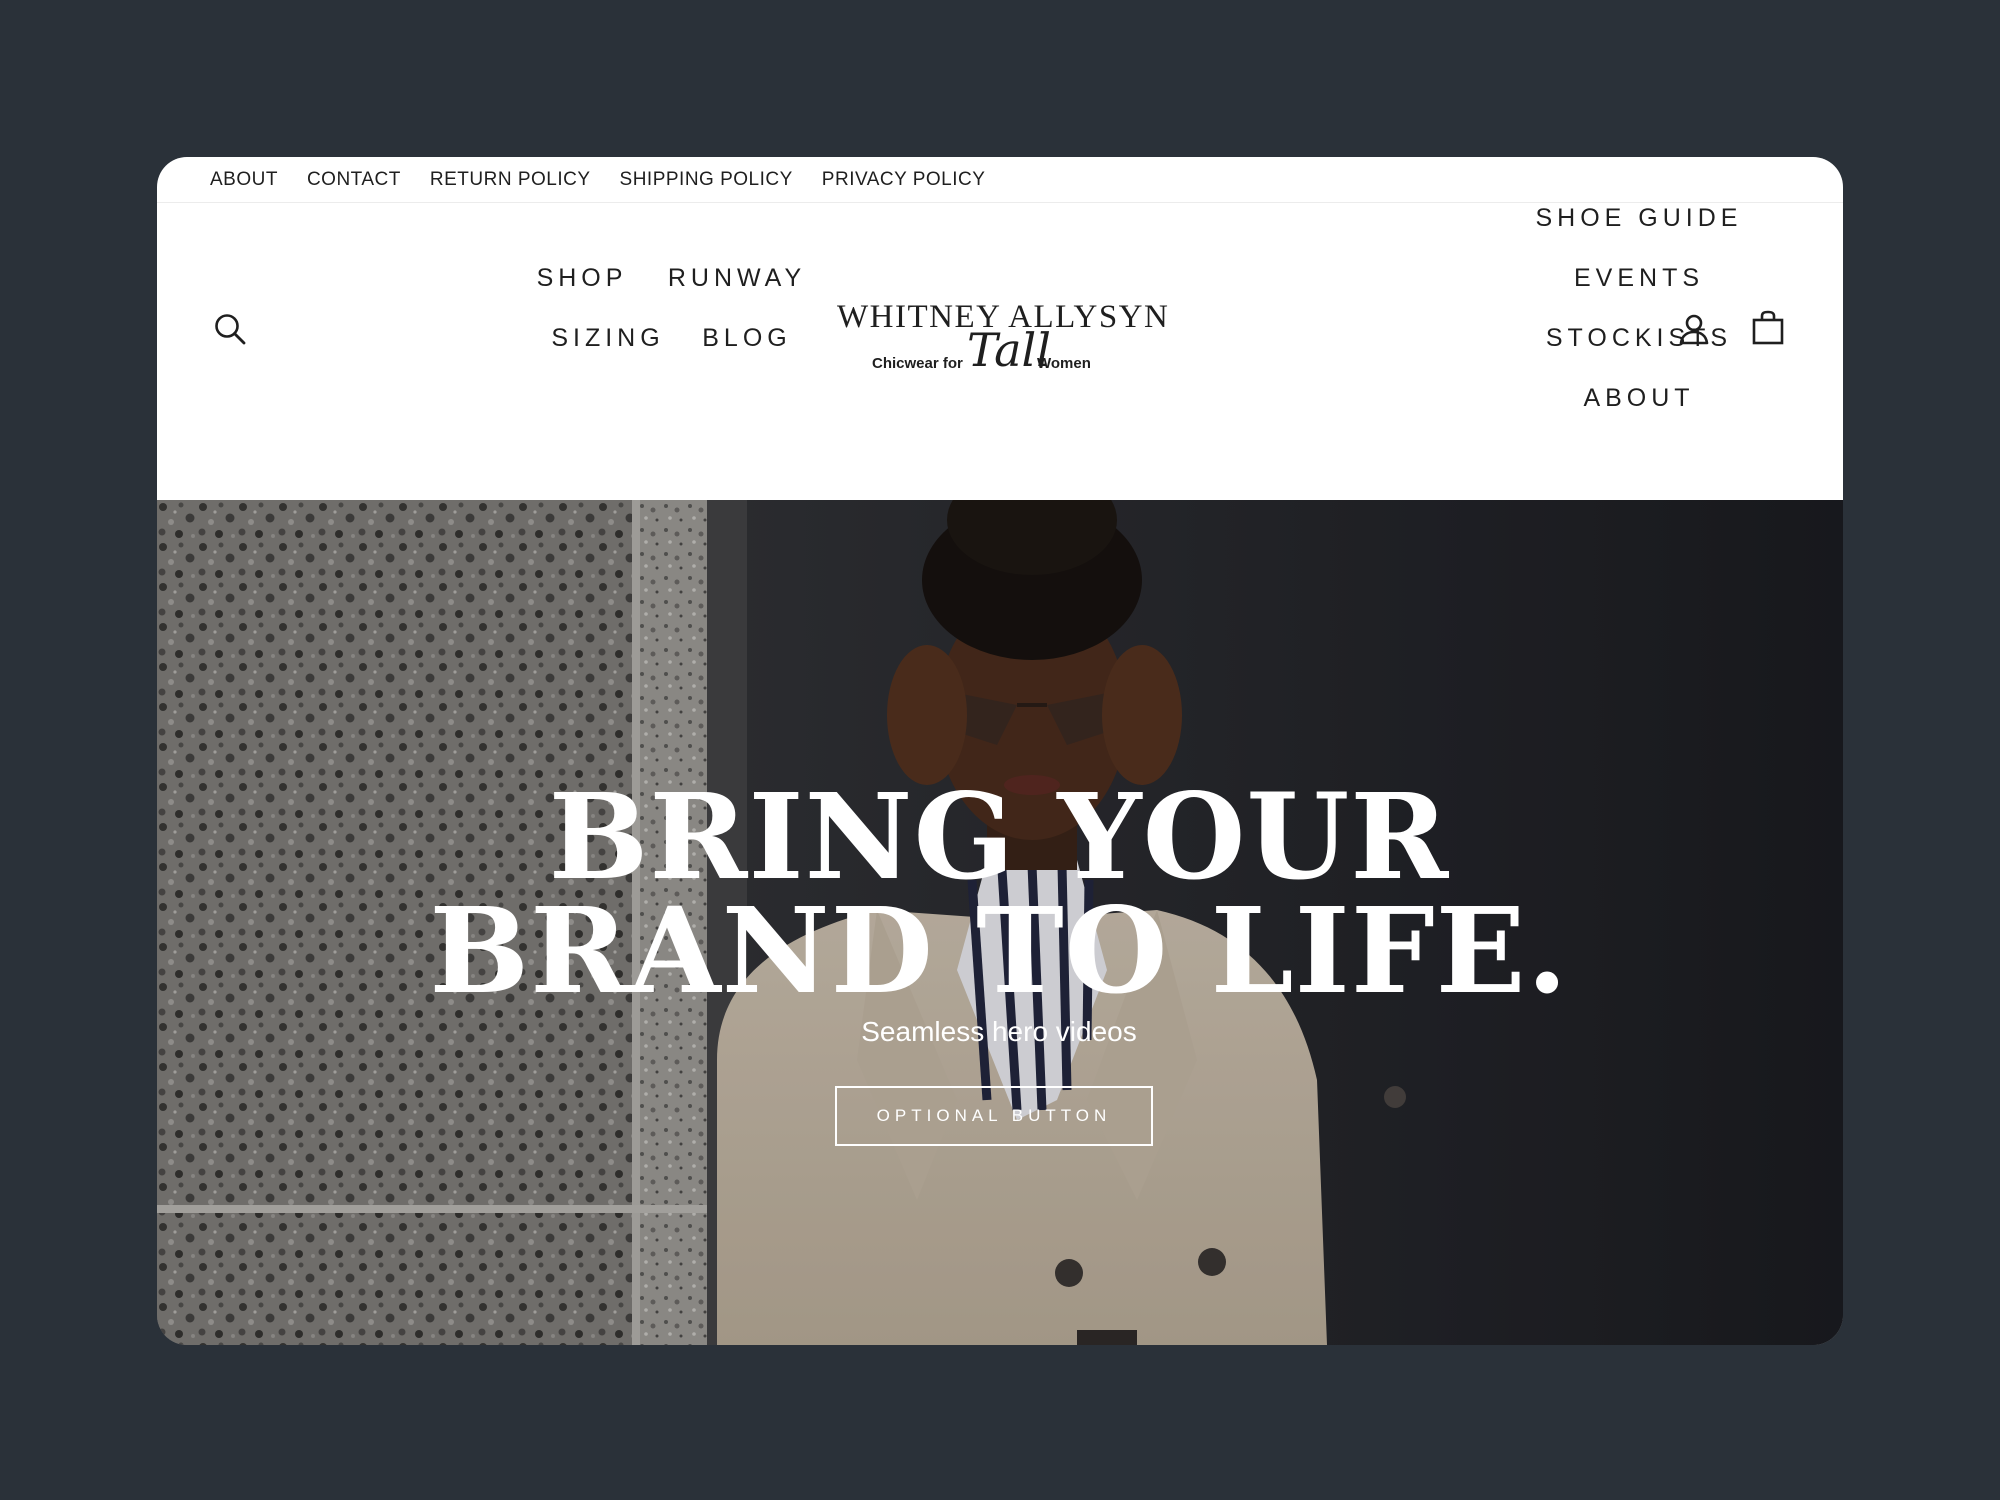 This screenshot has height=1500, width=2000. Describe the element at coordinates (994, 1116) in the screenshot. I see `hero-cta-button: OPTIONAL BUTTON` at that location.